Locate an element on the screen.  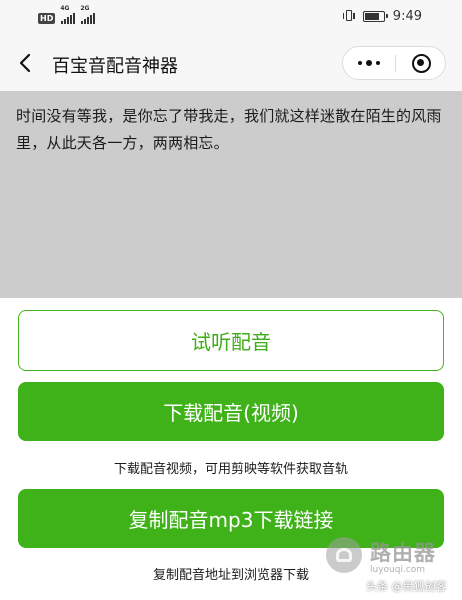
watermark-brand: 路由器 is located at coordinates (403, 553).